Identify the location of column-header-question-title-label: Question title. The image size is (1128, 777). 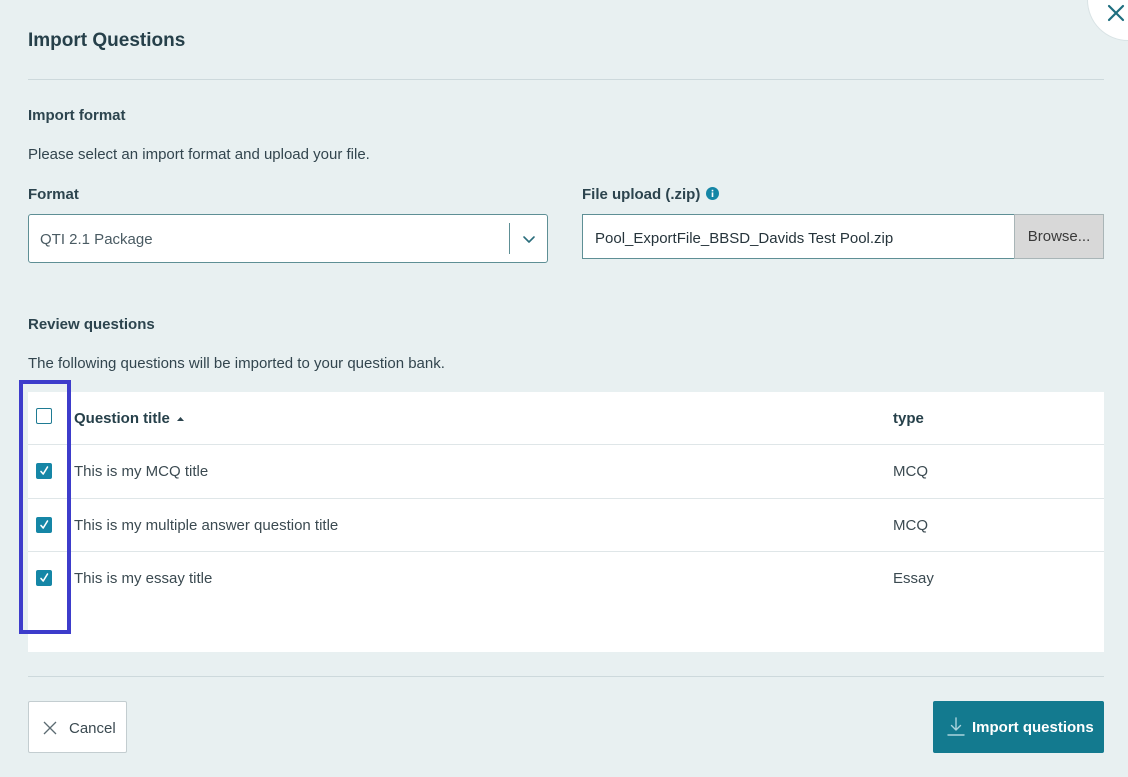
(122, 418).